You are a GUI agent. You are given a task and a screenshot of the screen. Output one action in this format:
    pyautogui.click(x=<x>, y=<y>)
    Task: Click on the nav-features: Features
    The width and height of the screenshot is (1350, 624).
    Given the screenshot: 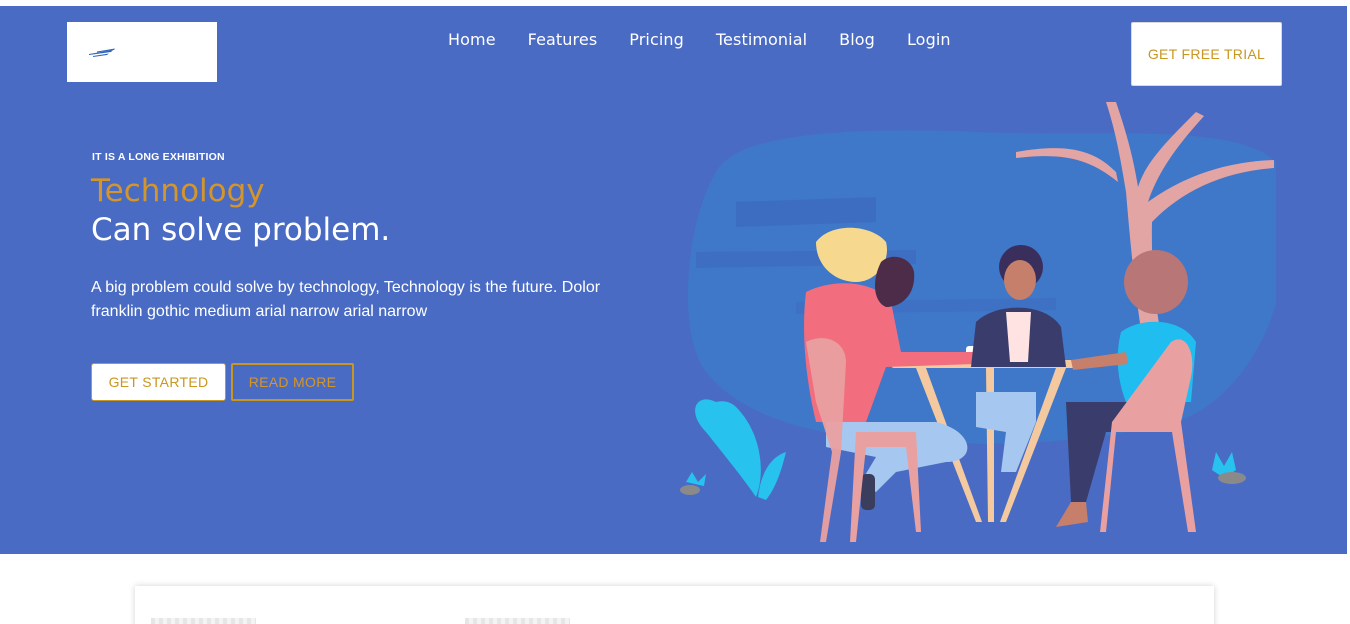 What is the action you would take?
    pyautogui.click(x=563, y=39)
    